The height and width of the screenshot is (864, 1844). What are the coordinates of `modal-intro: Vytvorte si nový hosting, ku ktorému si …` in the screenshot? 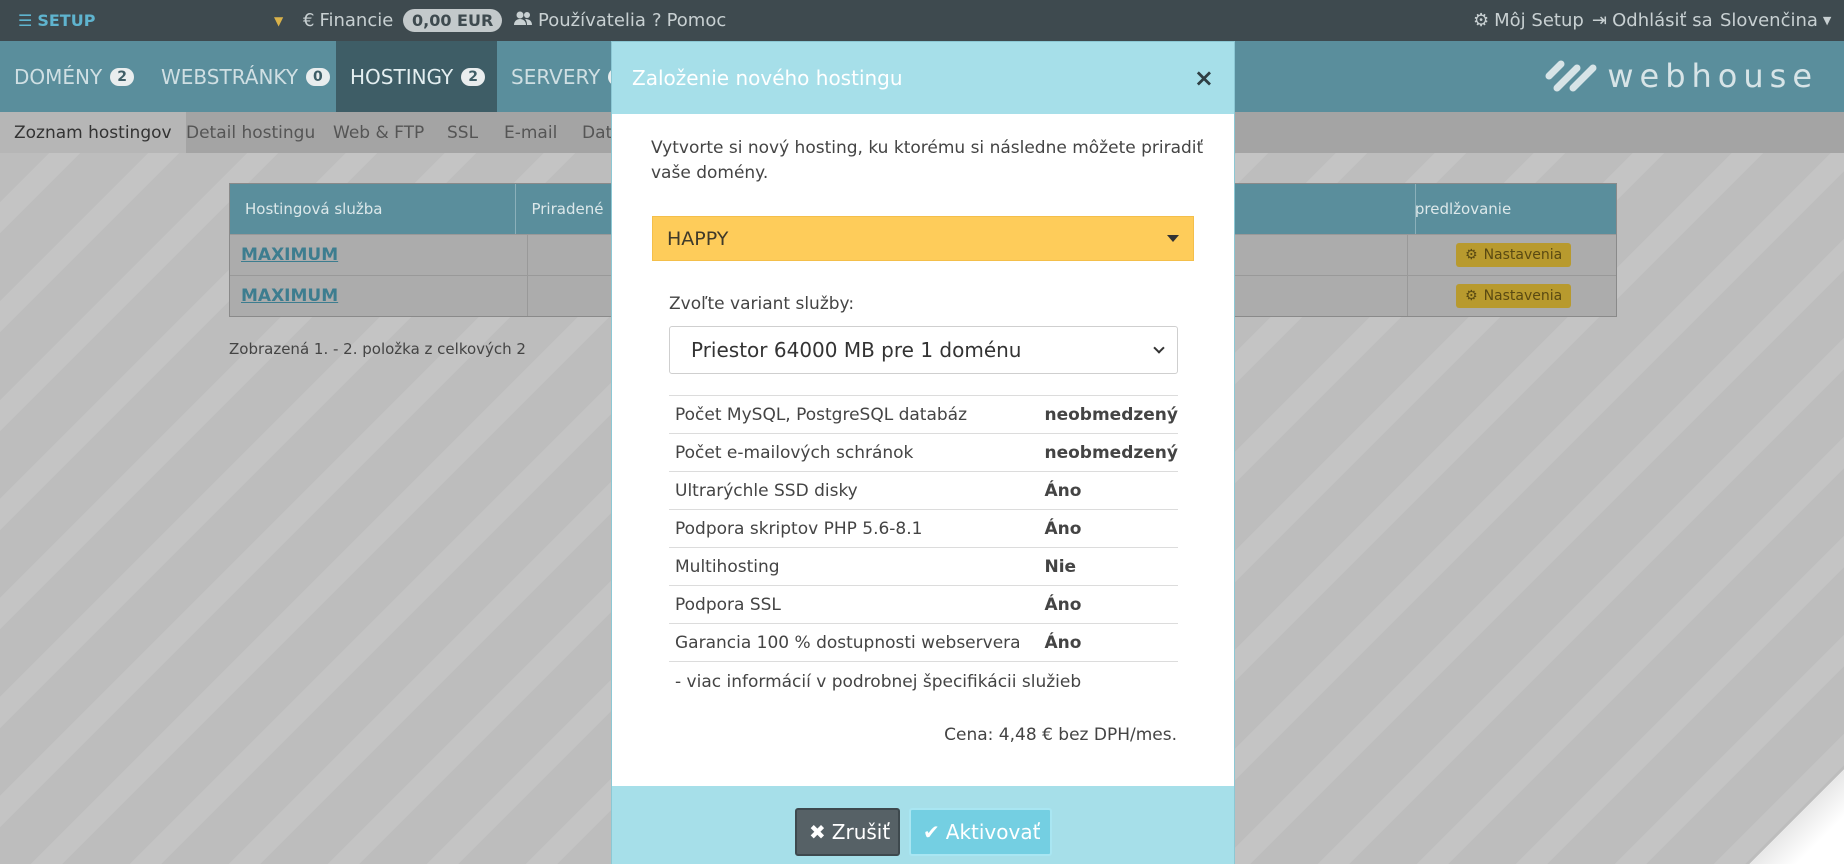 It's located at (927, 160).